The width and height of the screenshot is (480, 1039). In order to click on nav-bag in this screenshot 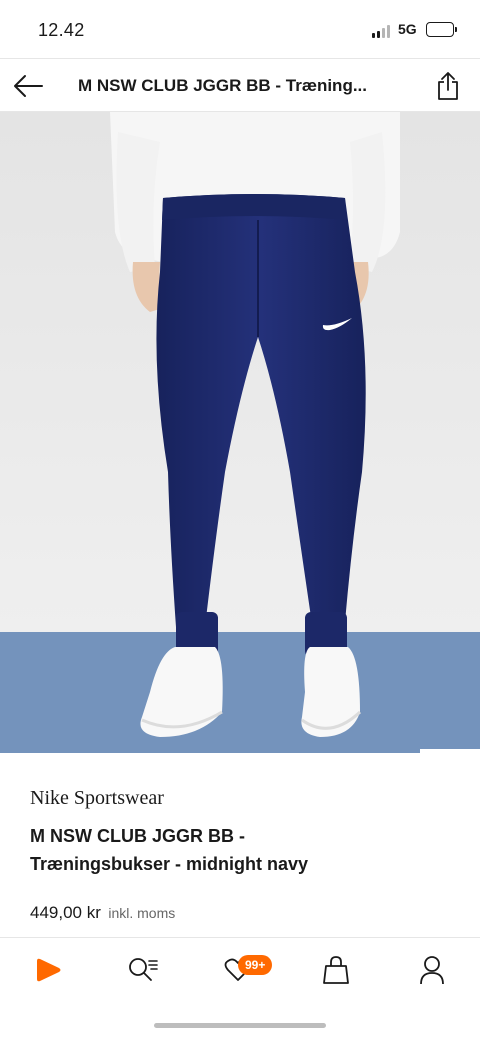, I will do `click(336, 970)`.